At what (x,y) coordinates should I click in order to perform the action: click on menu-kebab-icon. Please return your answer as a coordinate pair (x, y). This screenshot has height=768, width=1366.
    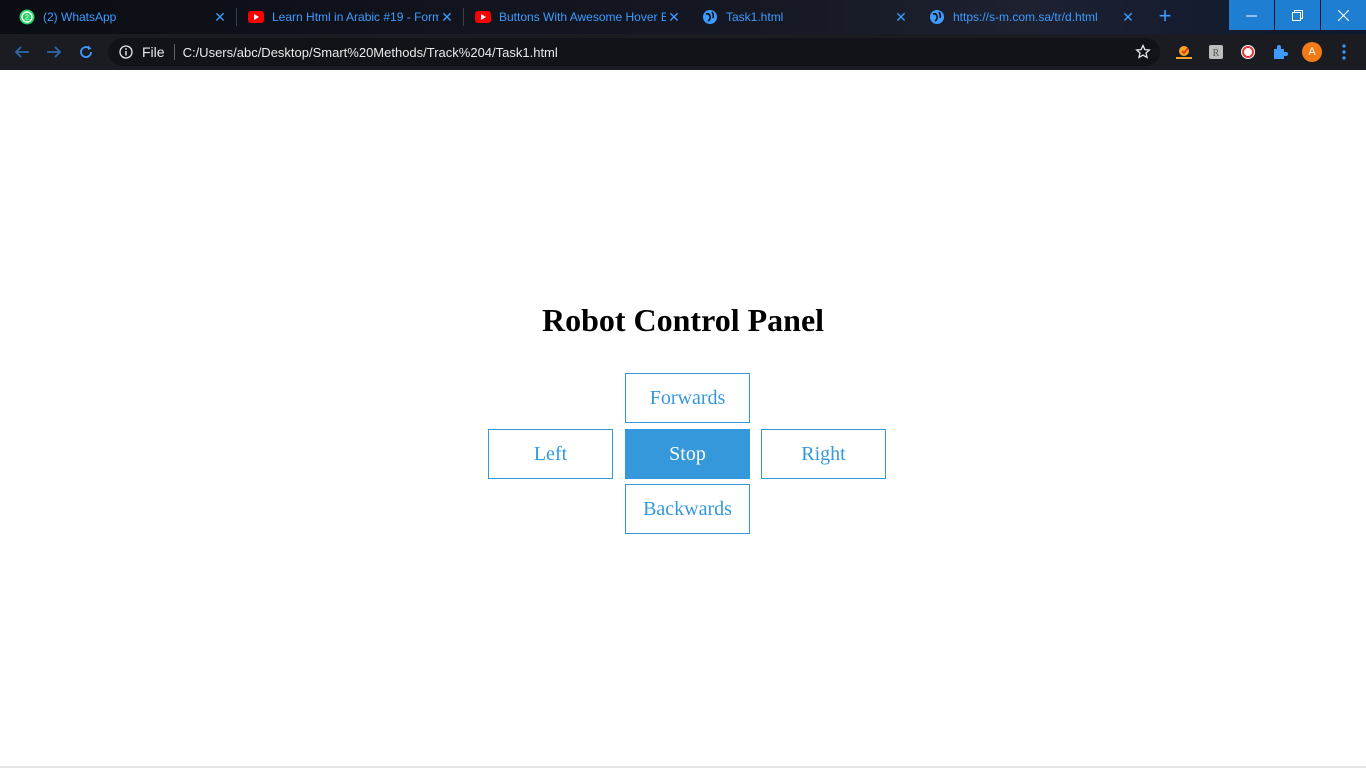
    Looking at the image, I should click on (1344, 52).